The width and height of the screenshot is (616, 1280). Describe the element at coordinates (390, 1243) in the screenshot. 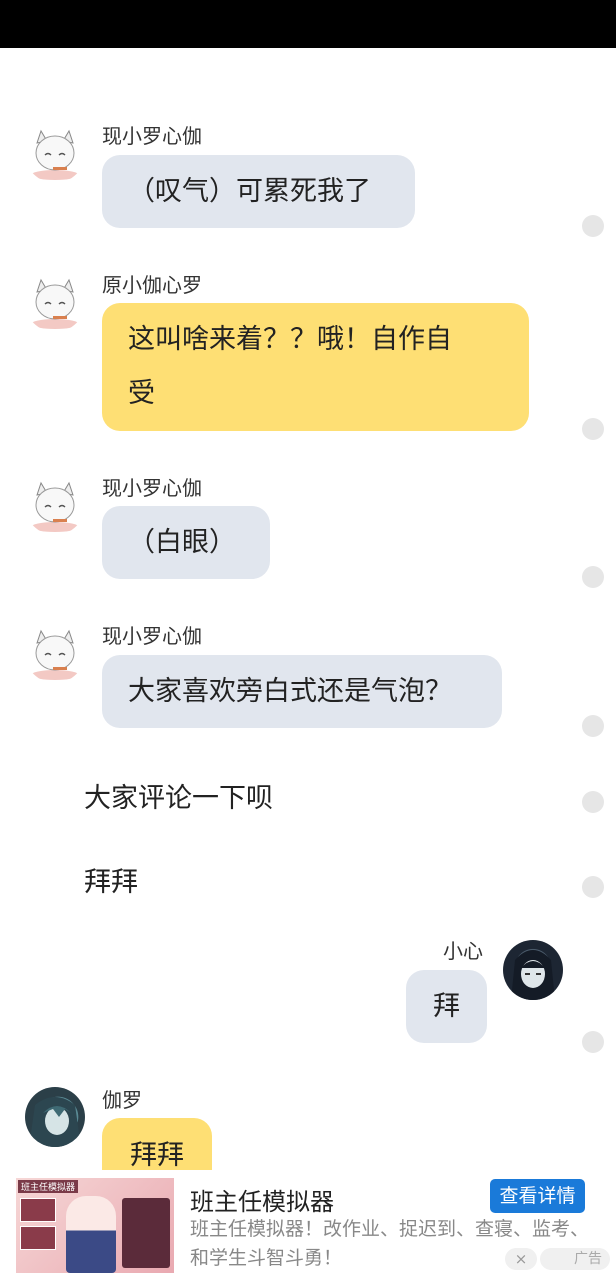

I see `ad-description: 班主任模拟器！改作业、捉迟到、查寝、监考、和学生斗智斗勇！` at that location.